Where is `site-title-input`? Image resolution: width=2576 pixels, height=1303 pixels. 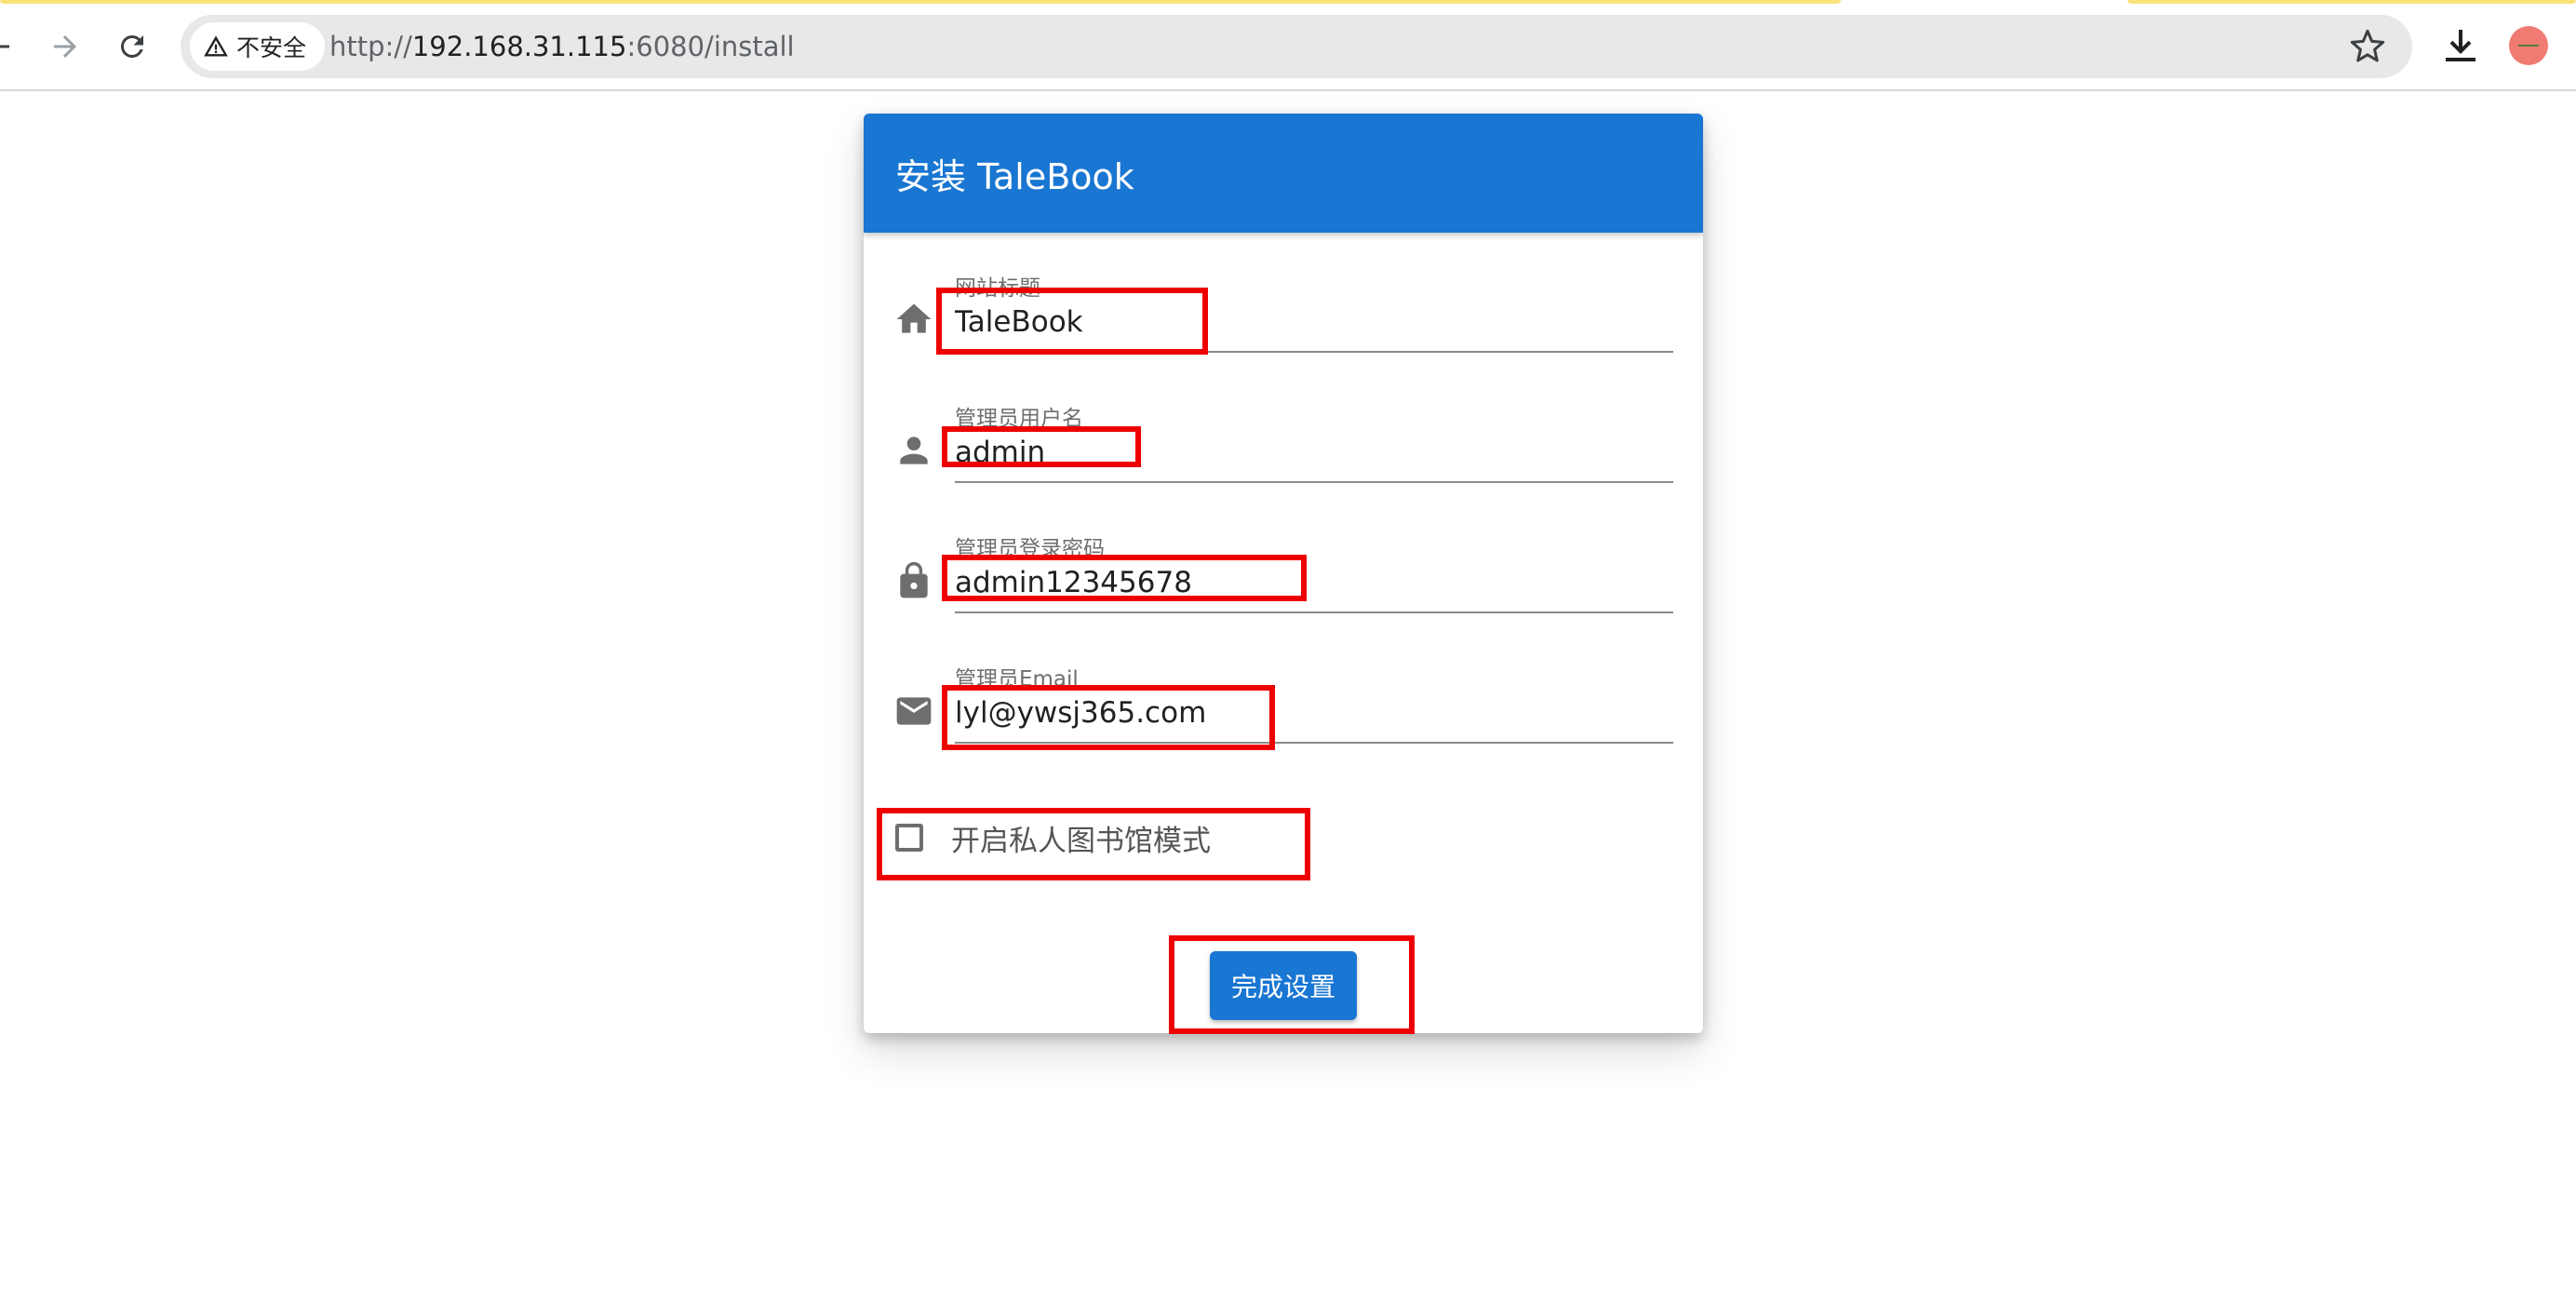
site-title-input is located at coordinates (1314, 322).